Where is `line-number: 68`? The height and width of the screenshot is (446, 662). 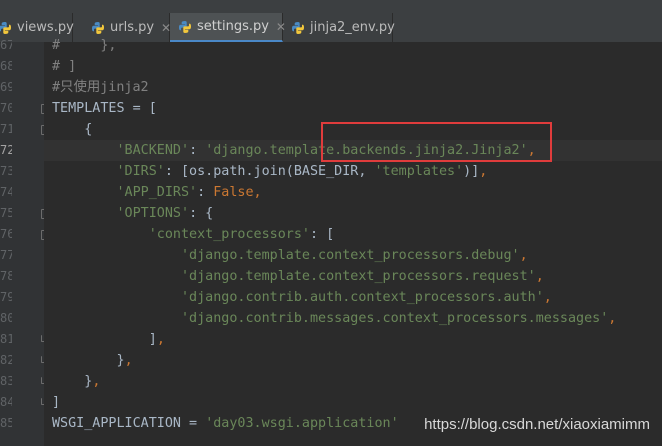
line-number: 68 is located at coordinates (6, 66).